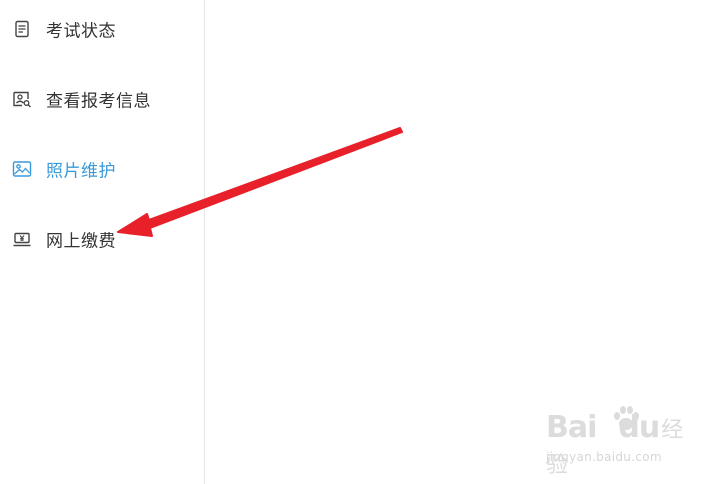 Image resolution: width=722 pixels, height=484 pixels. What do you see at coordinates (81, 171) in the screenshot?
I see `sidebar-item-label: 照片维护` at bounding box center [81, 171].